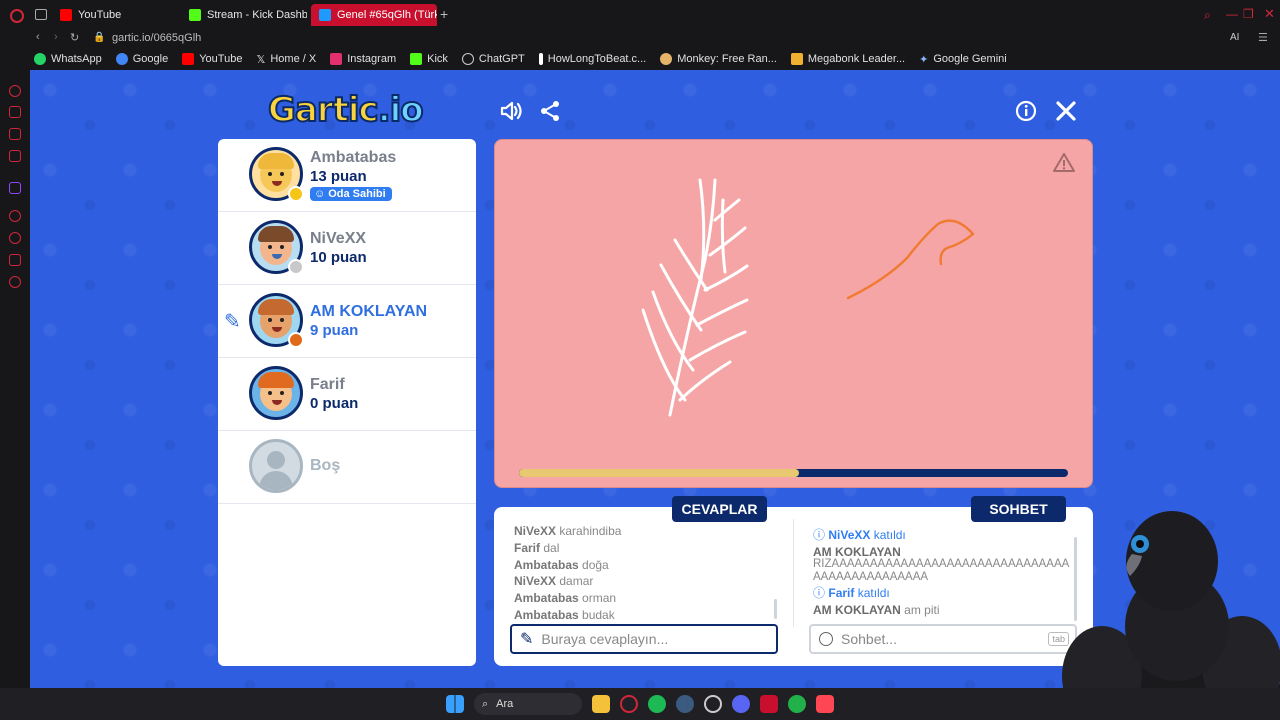 Image resolution: width=1280 pixels, height=720 pixels. I want to click on search-tabs-icon: ⌕, so click(1207, 15).